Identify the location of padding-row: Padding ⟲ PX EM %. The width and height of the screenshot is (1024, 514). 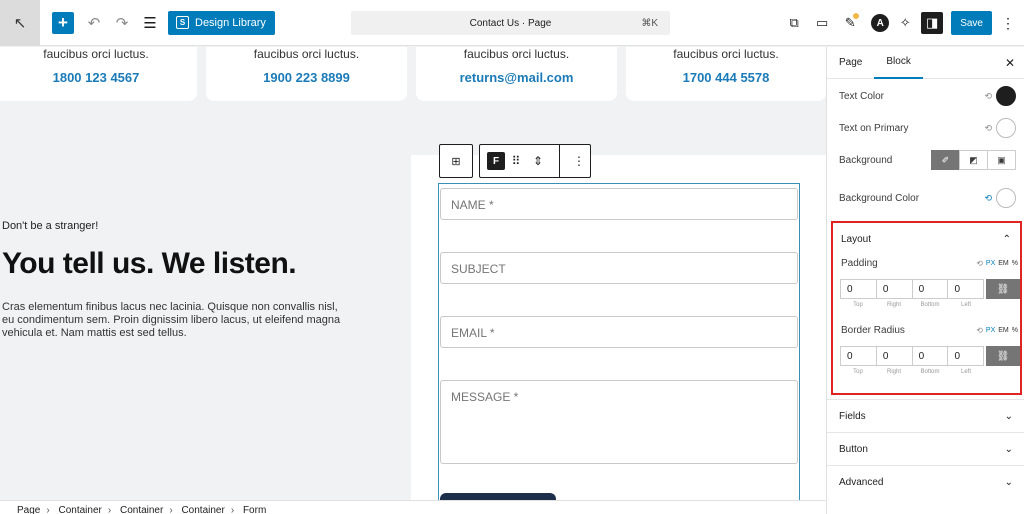
(926, 263).